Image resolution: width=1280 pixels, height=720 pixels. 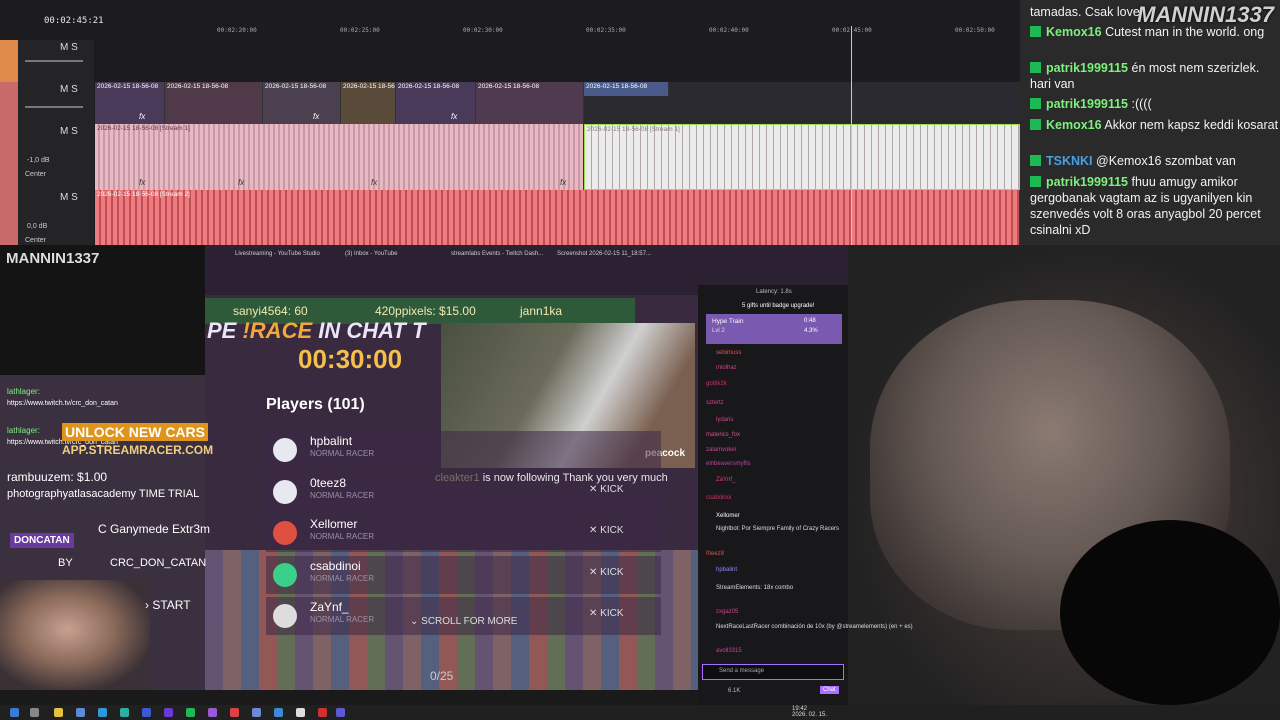 I want to click on donation-text: rambuuzem: $1.00, so click(x=57, y=477).